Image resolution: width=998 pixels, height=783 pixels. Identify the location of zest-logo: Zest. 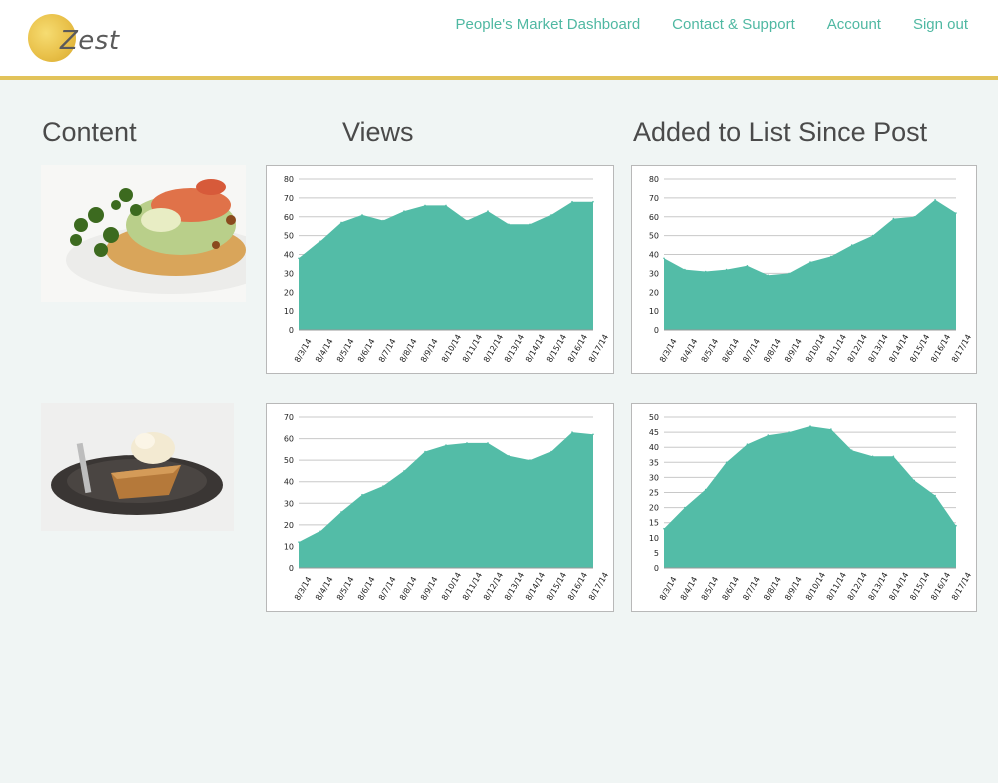
(73, 39).